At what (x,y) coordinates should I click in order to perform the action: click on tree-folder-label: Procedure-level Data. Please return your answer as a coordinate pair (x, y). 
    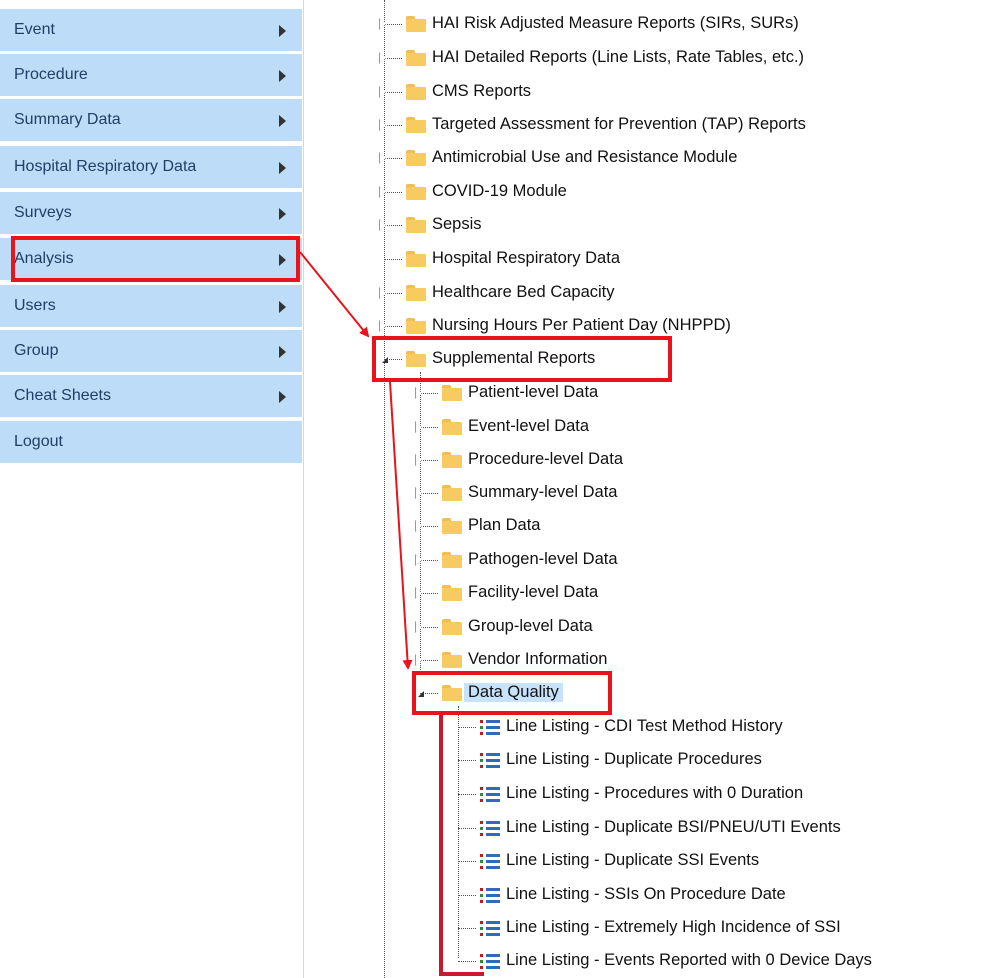
    Looking at the image, I should click on (545, 459).